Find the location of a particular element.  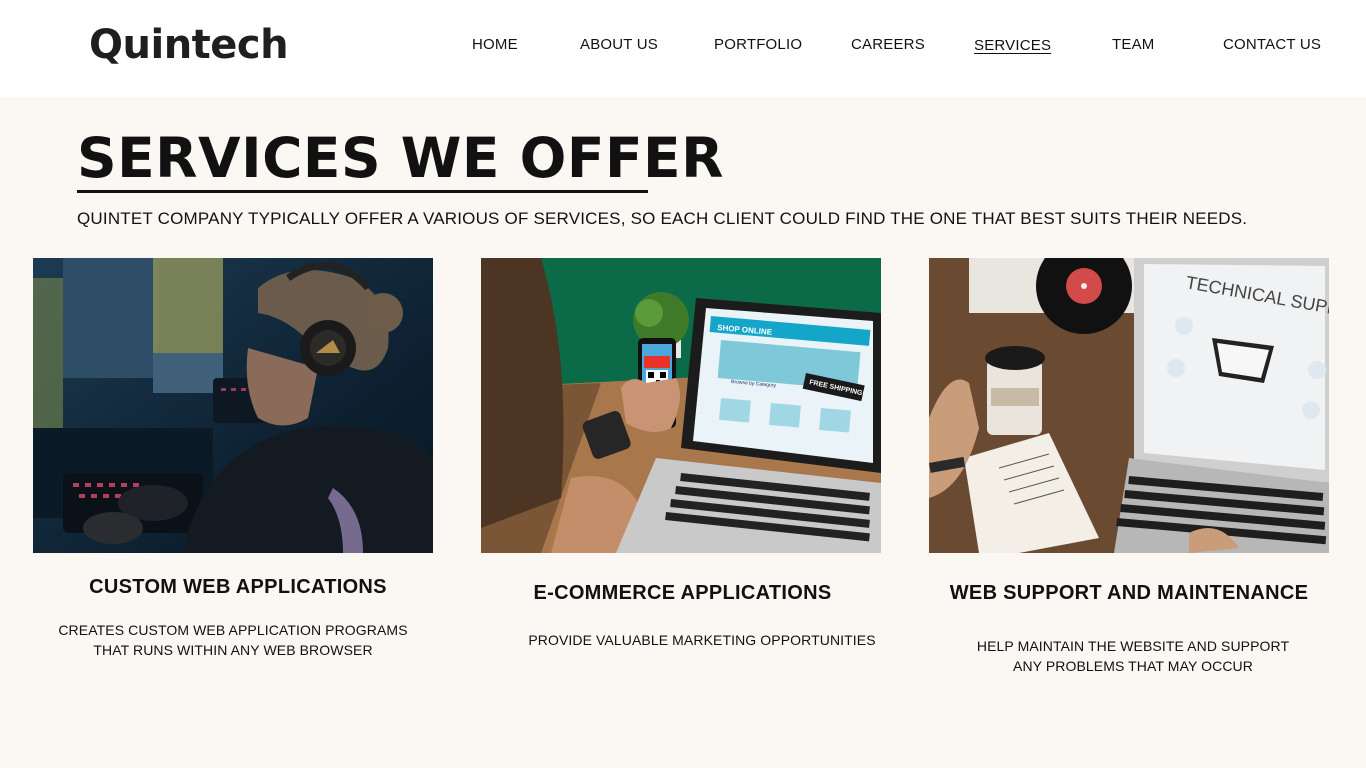

desc-line: ANY PROBLEMS THAT MAY OCCUR is located at coordinates (1133, 666).